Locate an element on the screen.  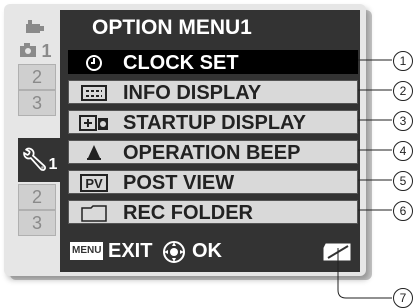
callout-3: 3 is located at coordinates (403, 121).